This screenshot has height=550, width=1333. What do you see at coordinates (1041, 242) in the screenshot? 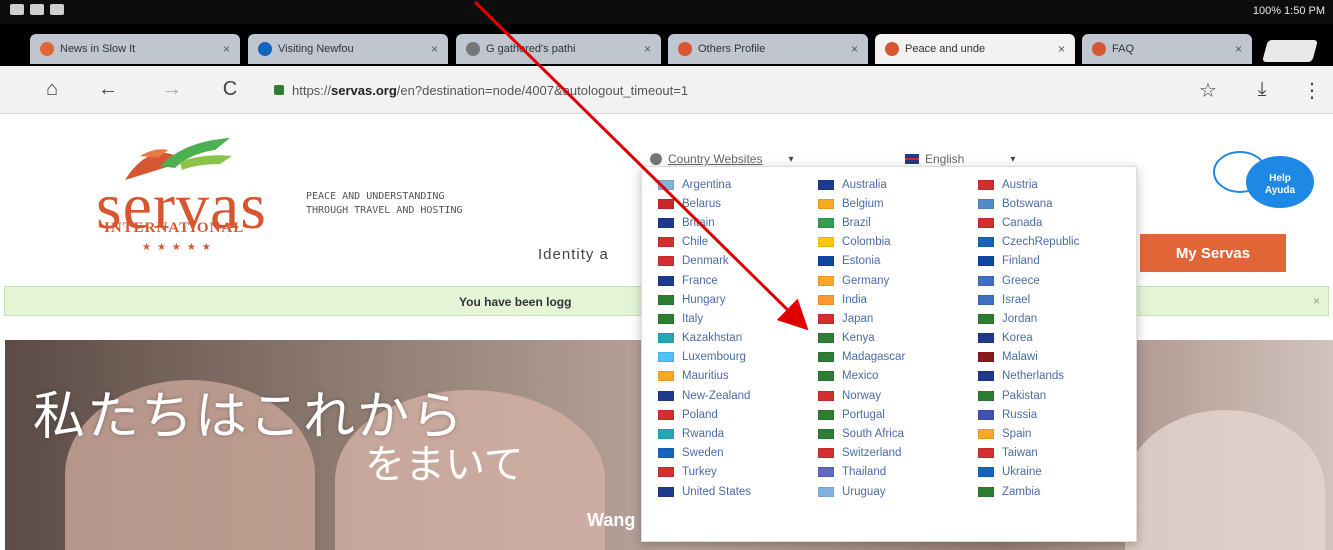
I see `country-name: CzechRepublic` at bounding box center [1041, 242].